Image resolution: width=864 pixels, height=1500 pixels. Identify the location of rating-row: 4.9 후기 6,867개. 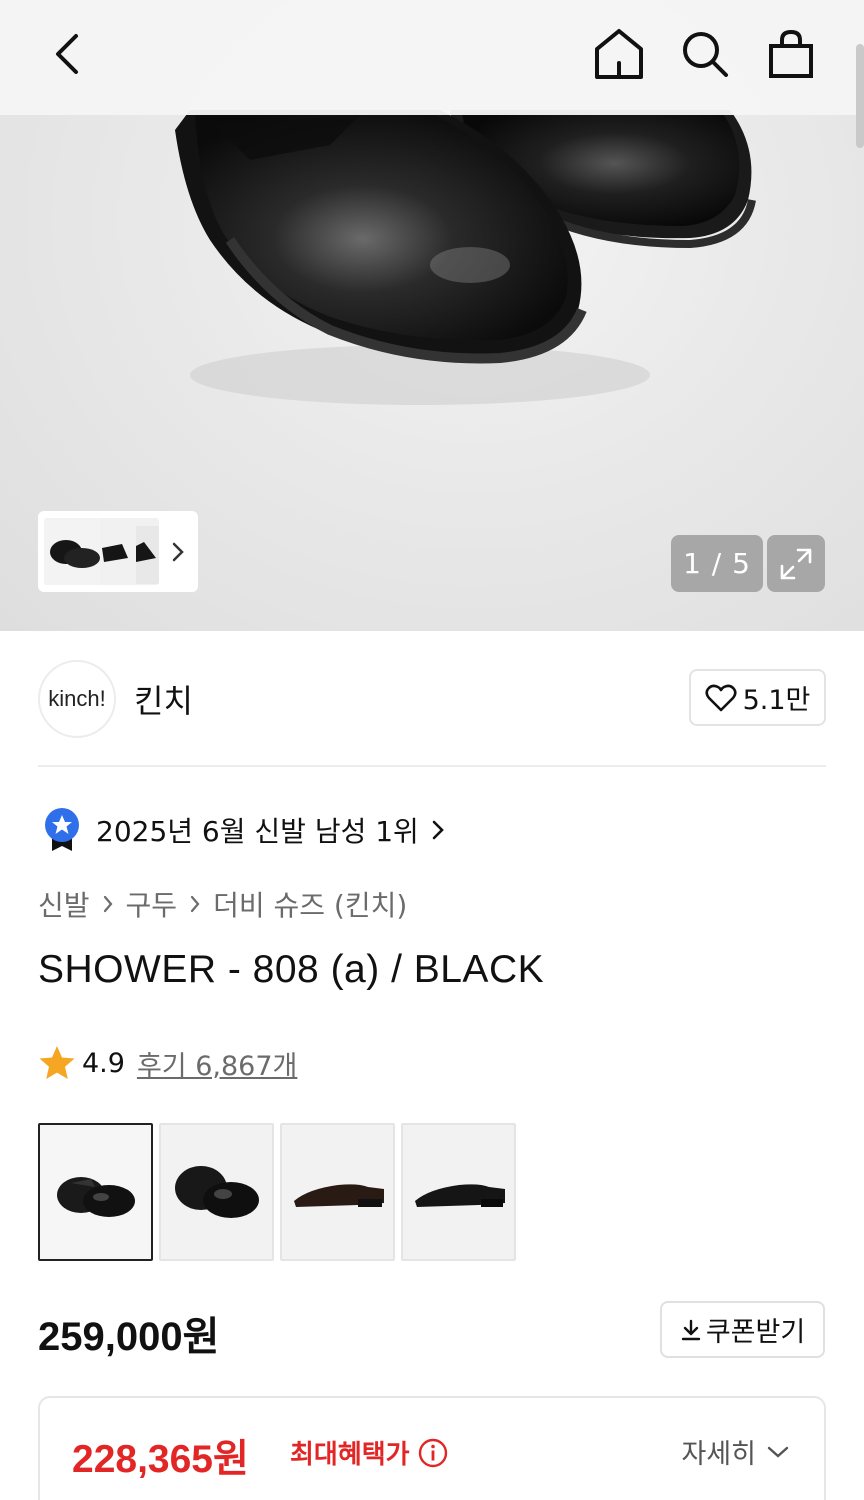
(167, 1063).